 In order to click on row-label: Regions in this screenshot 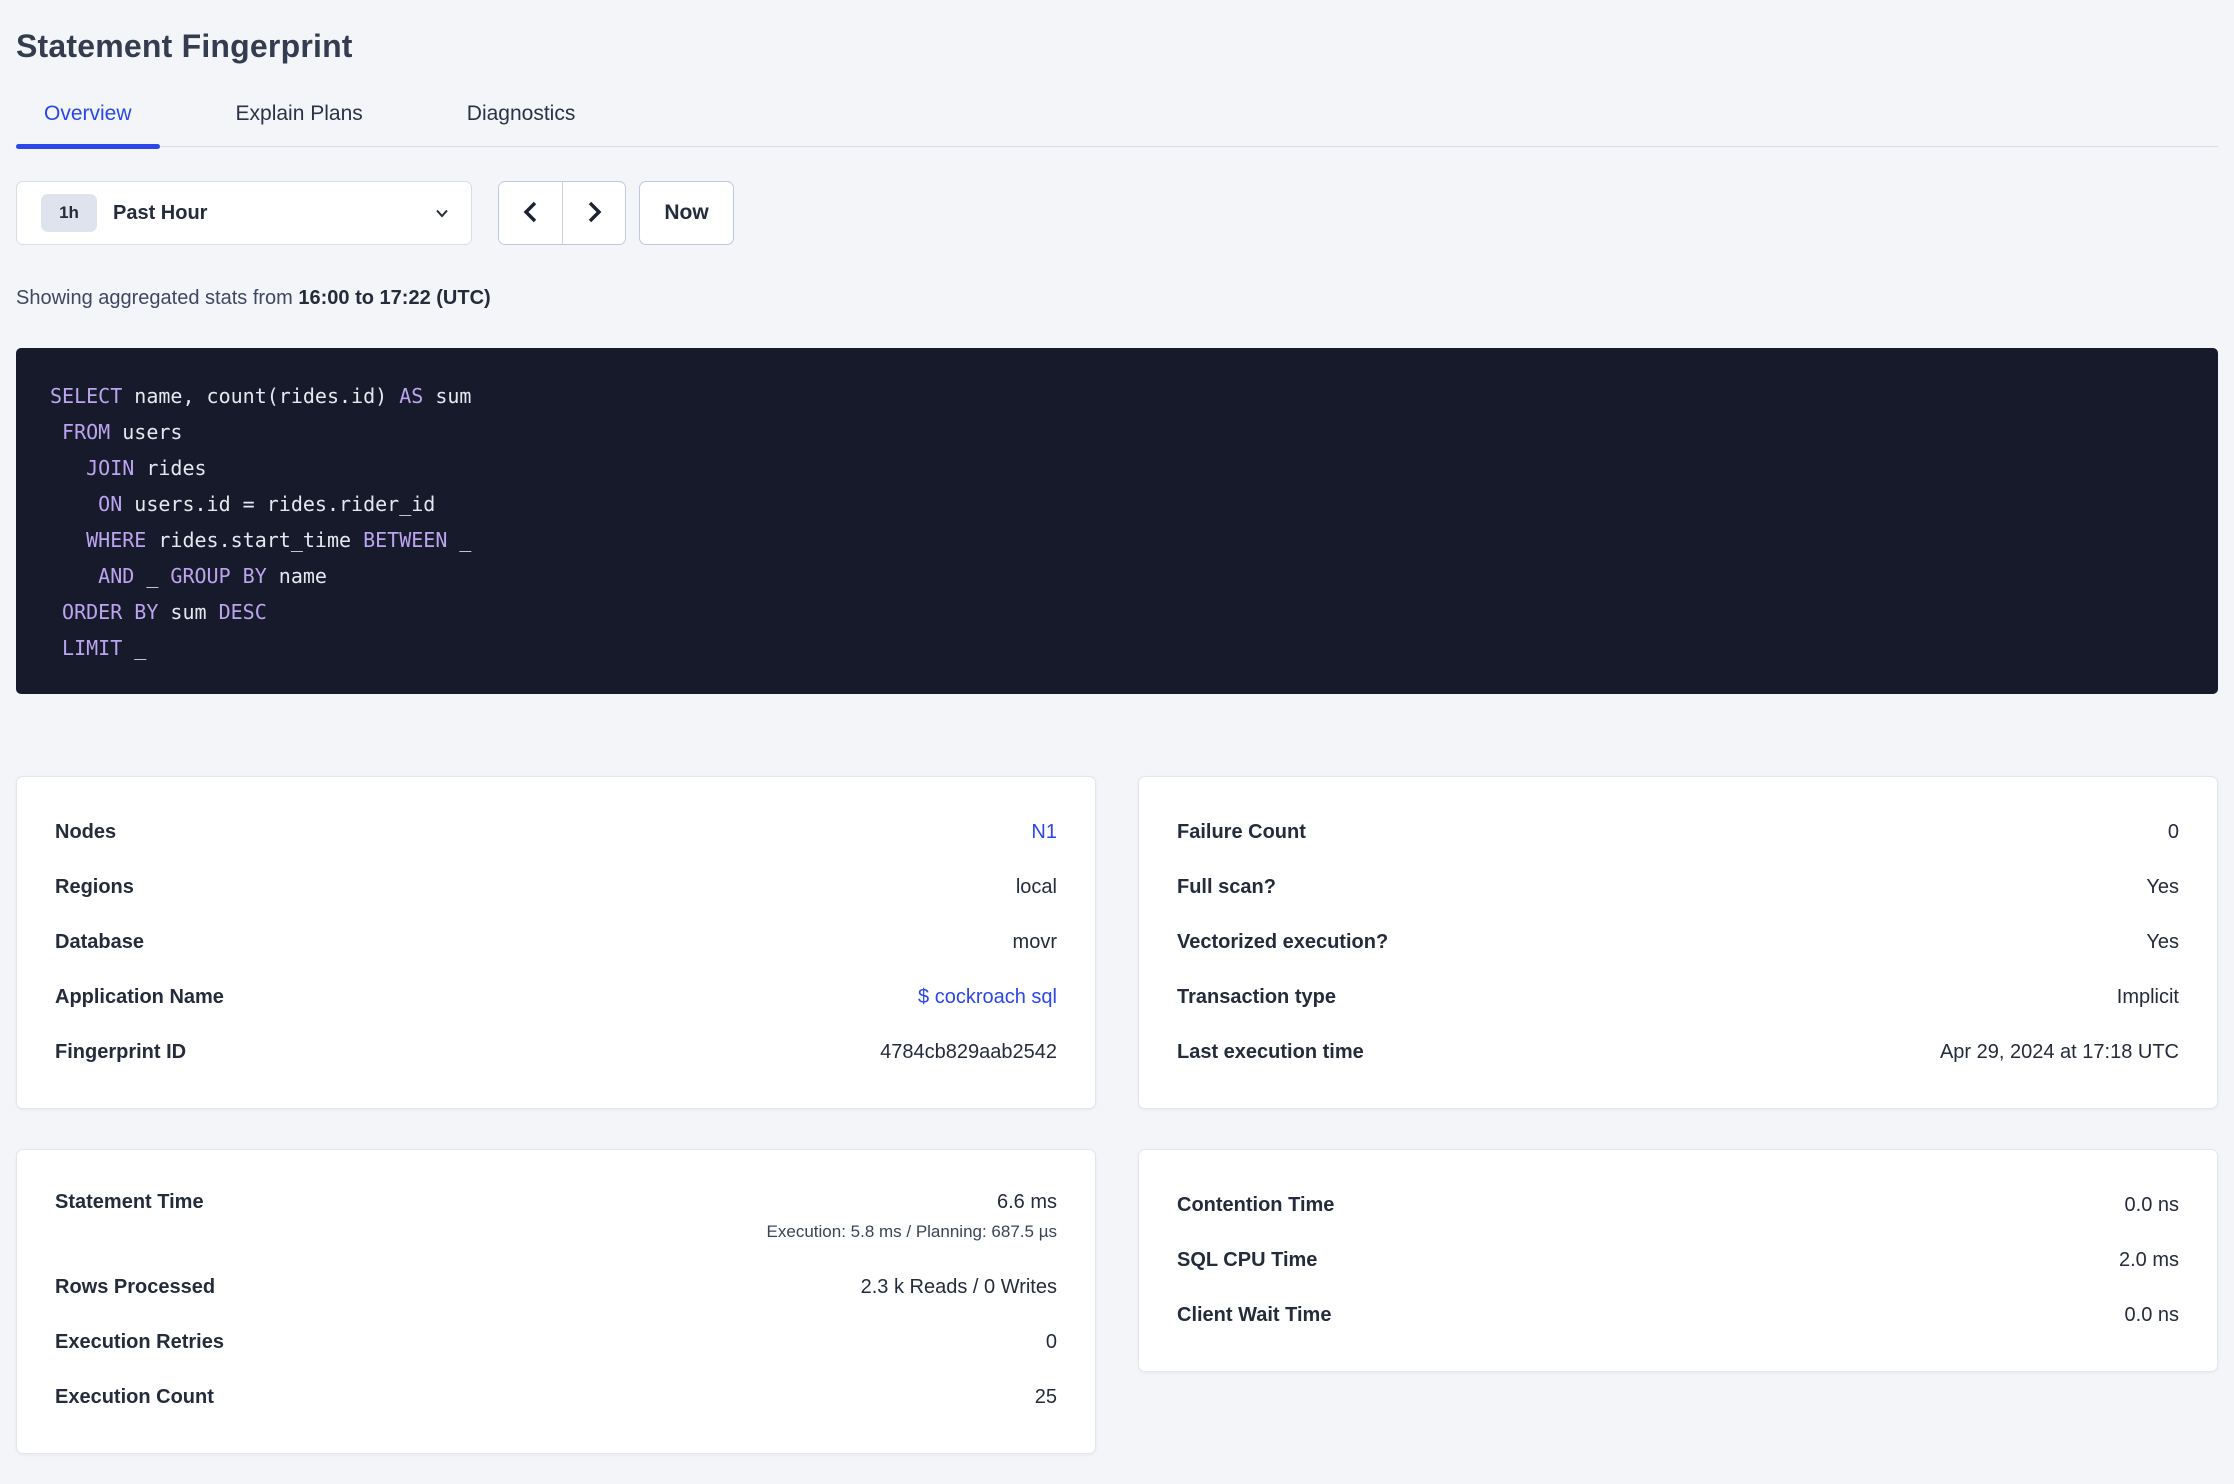, I will do `click(94, 887)`.